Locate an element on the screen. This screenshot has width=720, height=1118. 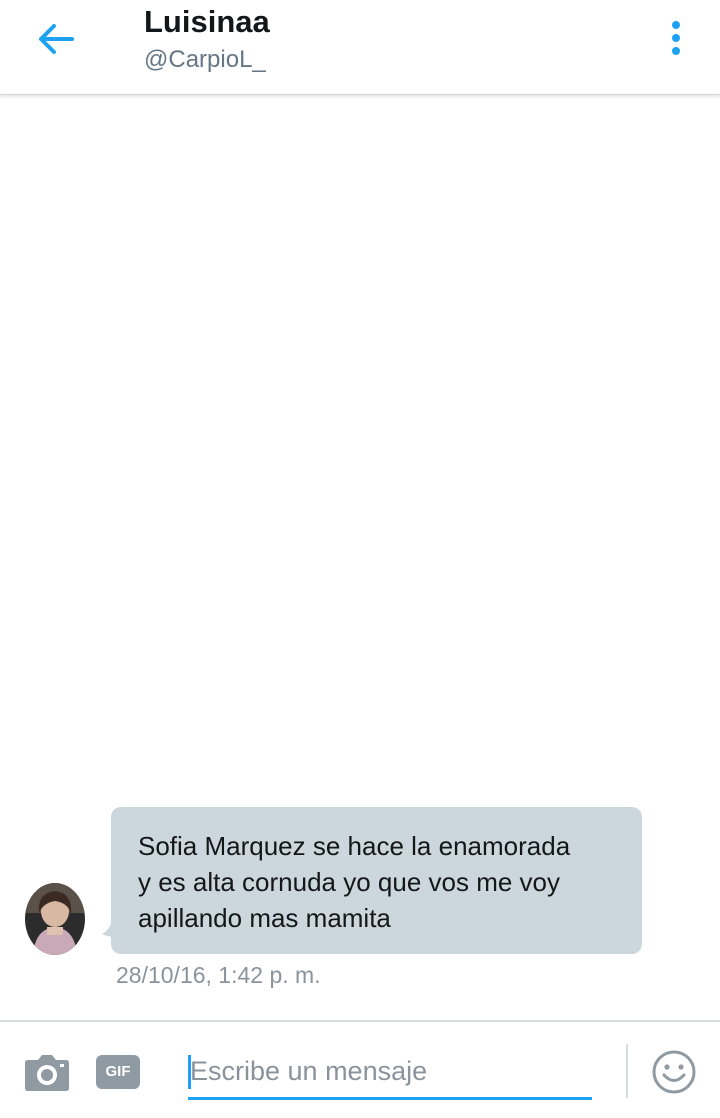
camera-button is located at coordinates (47, 1073).